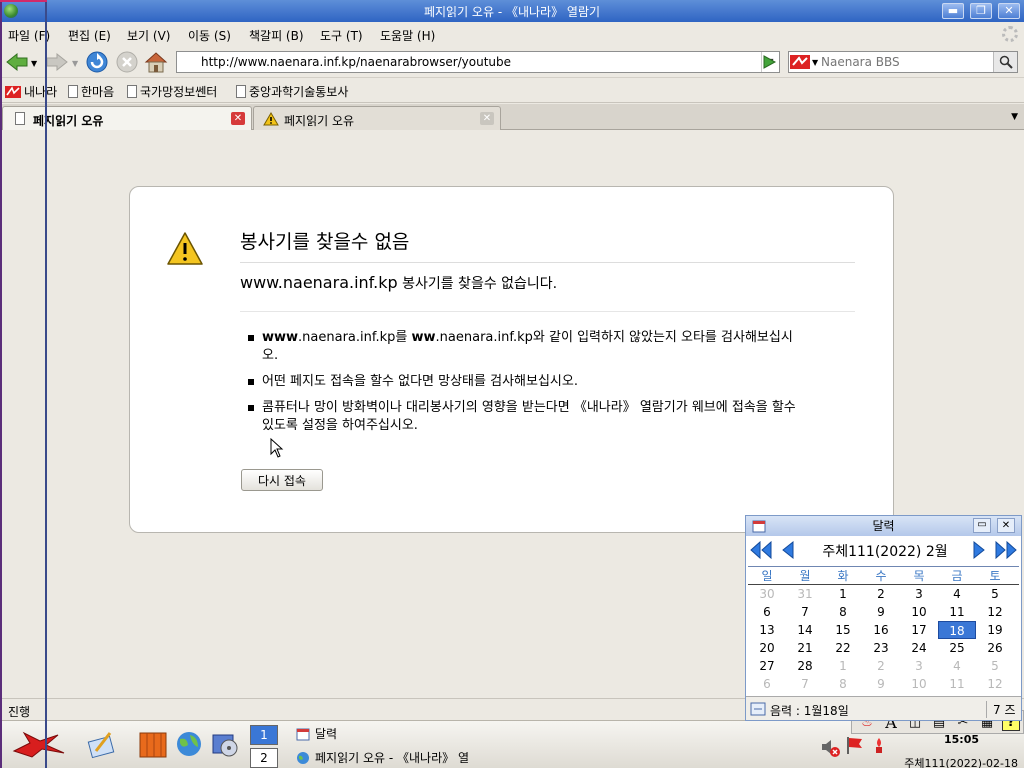  I want to click on media-player-icon, so click(225, 744).